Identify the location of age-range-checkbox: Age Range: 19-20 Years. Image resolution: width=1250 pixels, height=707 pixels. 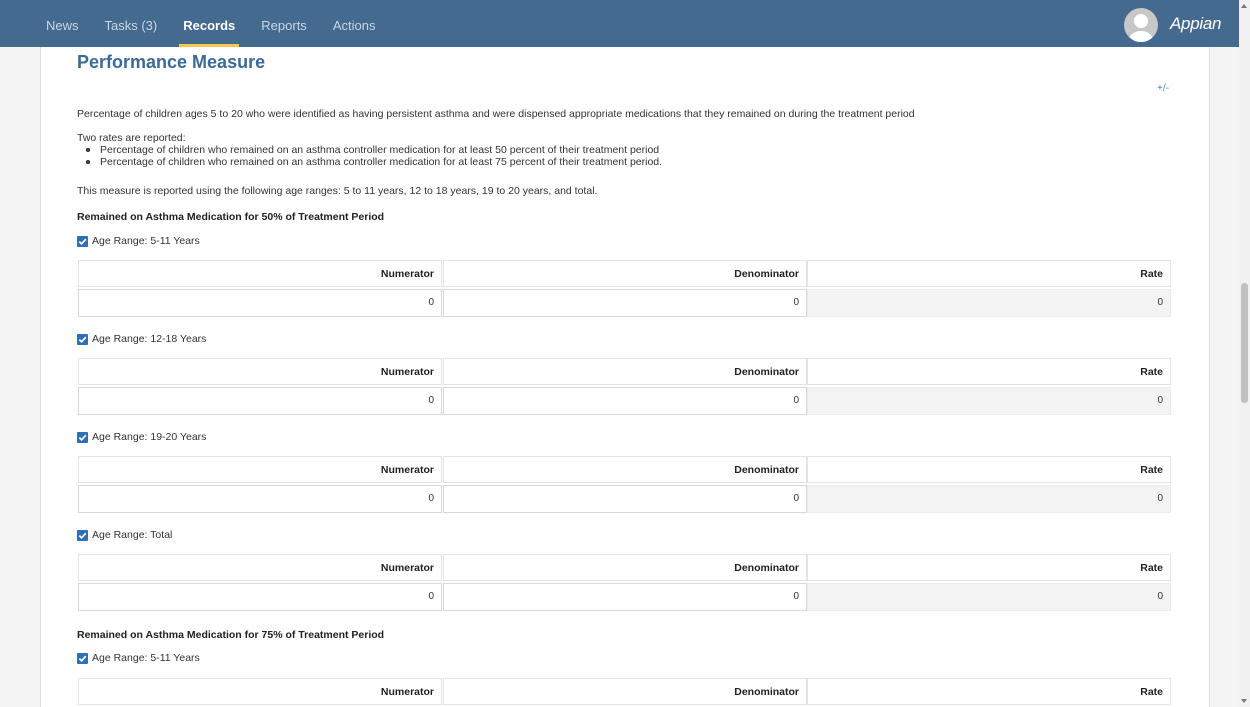
(141, 437).